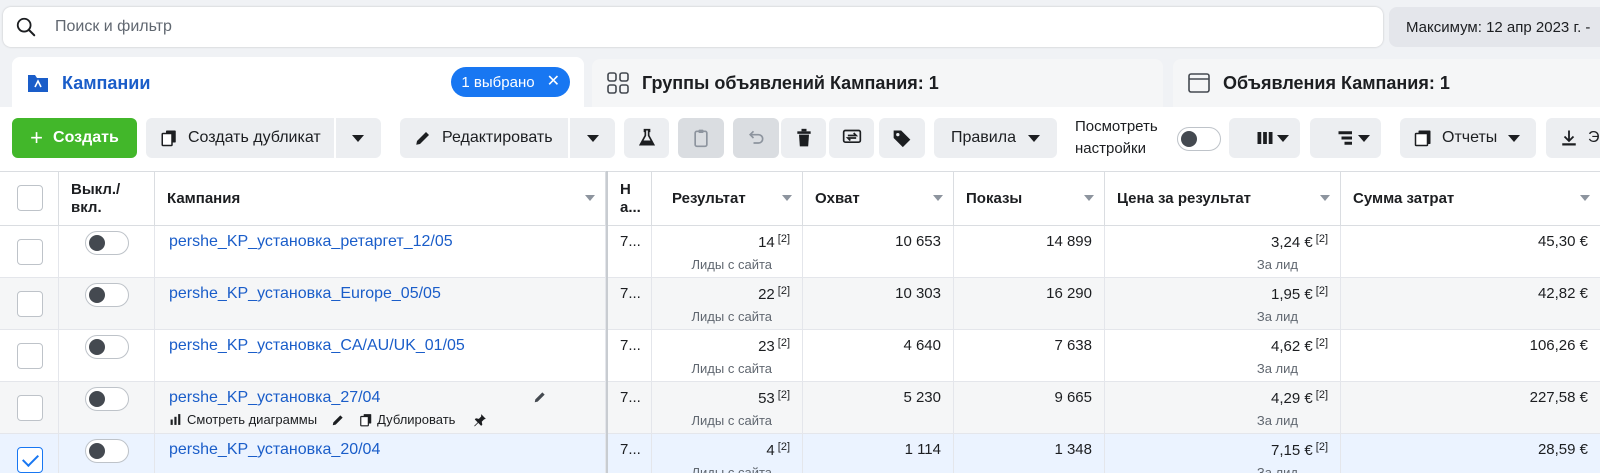 This screenshot has height=473, width=1600. What do you see at coordinates (407, 419) in the screenshot?
I see `duplicate-row-link: Дублировать` at bounding box center [407, 419].